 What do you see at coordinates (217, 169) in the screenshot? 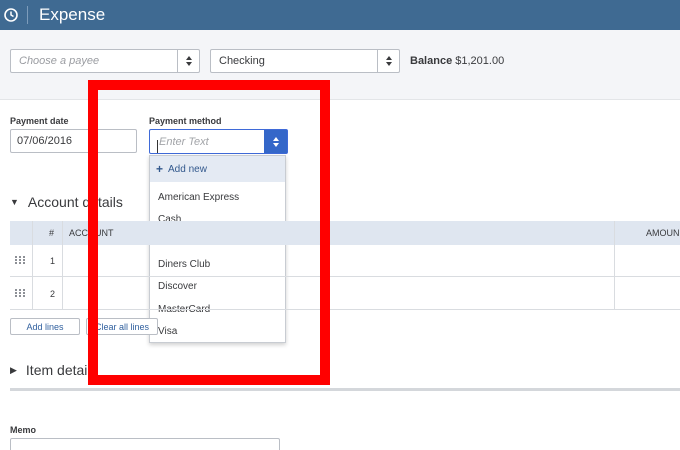
I see `add-new-option: + Add new` at bounding box center [217, 169].